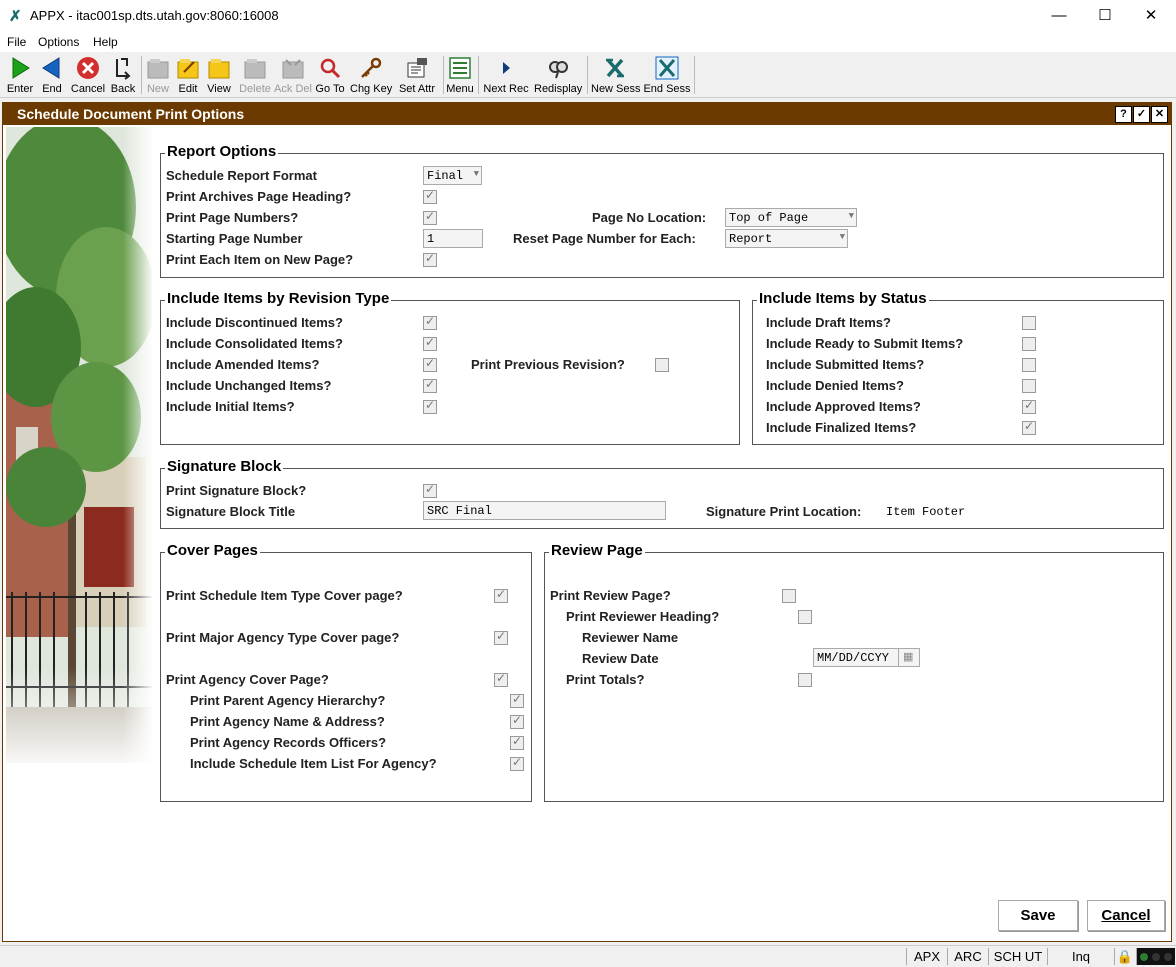 The height and width of the screenshot is (967, 1176). What do you see at coordinates (105, 42) in the screenshot?
I see `menu-help: Help` at bounding box center [105, 42].